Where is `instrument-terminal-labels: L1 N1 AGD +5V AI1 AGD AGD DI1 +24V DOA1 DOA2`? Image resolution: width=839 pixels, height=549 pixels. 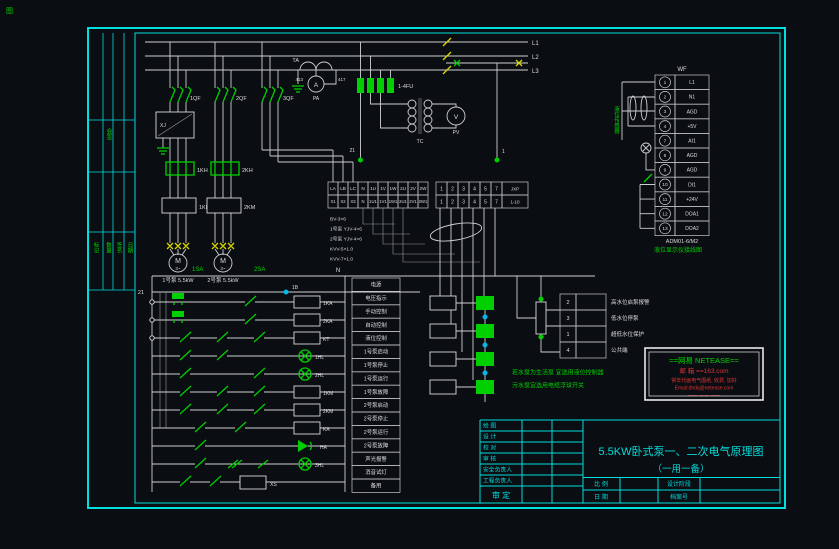
instrument-terminal-labels: L1 N1 AGD +5V AI1 AGD AGD DI1 +24V DOA1 DOA2 is located at coordinates (692, 155).